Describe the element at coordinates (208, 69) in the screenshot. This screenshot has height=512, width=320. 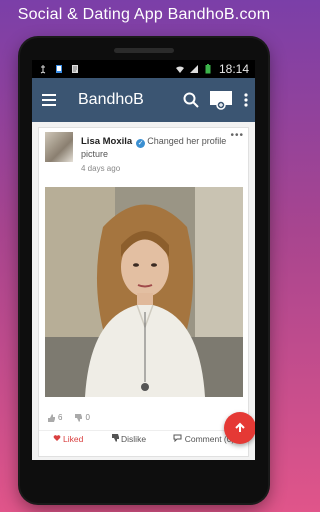
I see `battery-icon` at that location.